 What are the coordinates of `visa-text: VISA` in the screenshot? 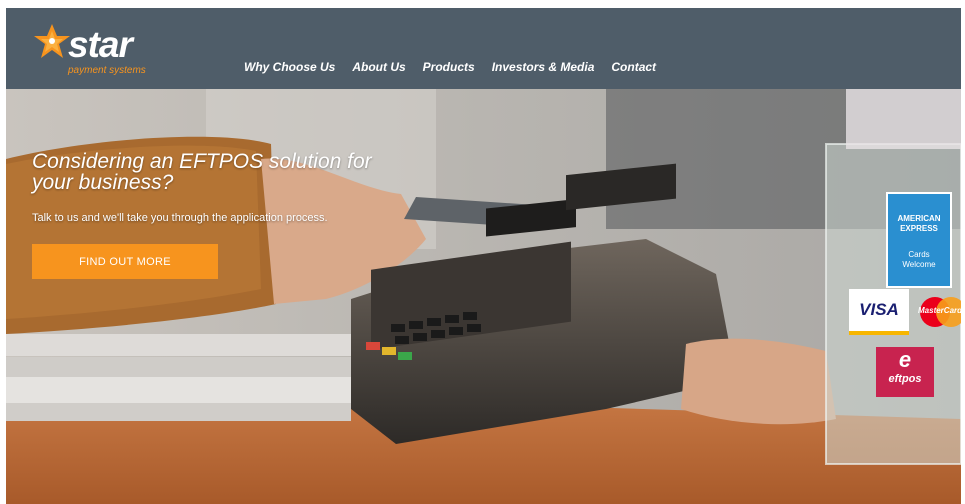 It's located at (879, 309).